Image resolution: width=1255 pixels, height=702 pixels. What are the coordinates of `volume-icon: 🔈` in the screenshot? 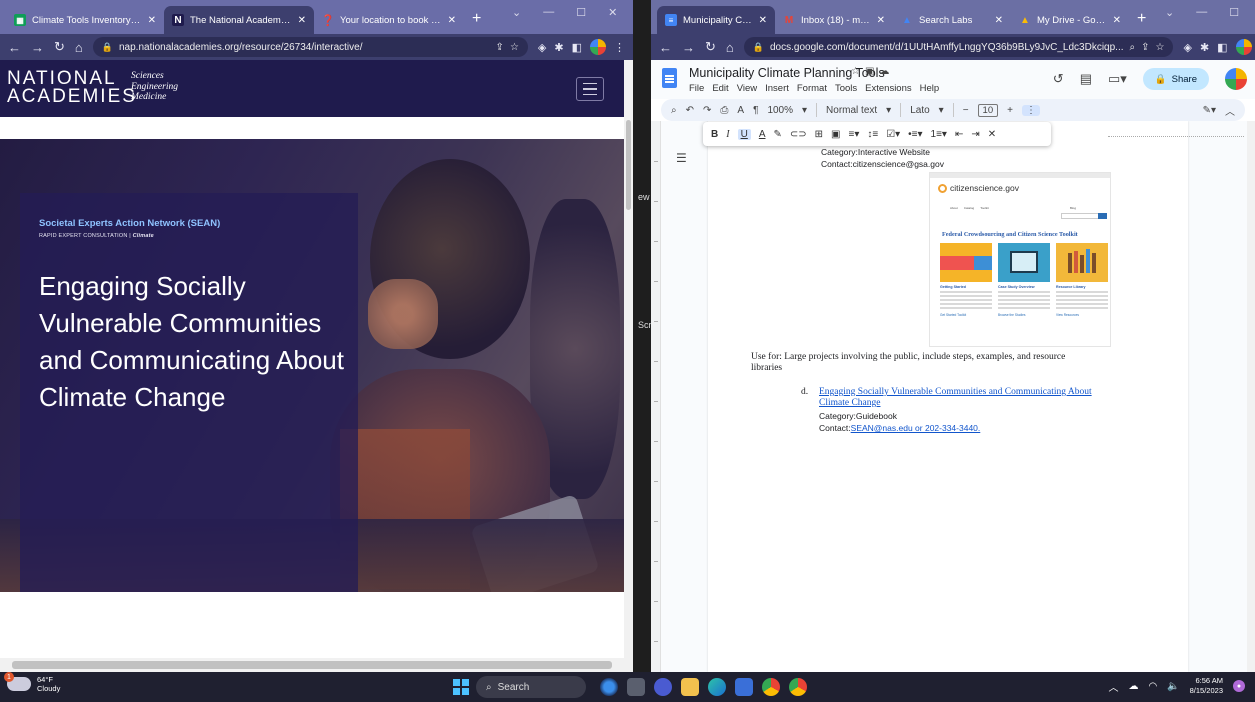 It's located at (1173, 686).